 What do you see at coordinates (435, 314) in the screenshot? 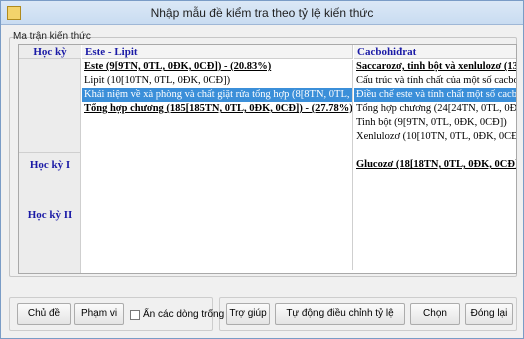
I see `select-button: Chọn` at bounding box center [435, 314].